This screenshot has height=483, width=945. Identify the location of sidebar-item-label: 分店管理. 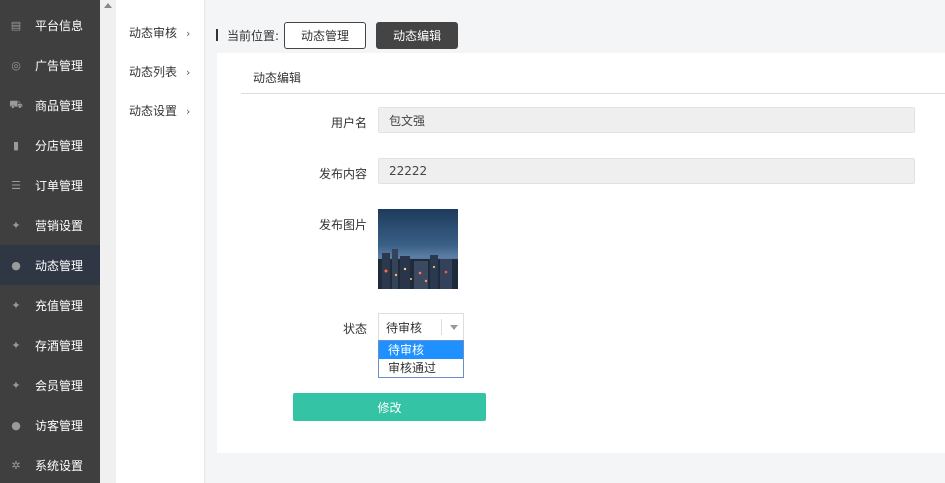
(59, 145).